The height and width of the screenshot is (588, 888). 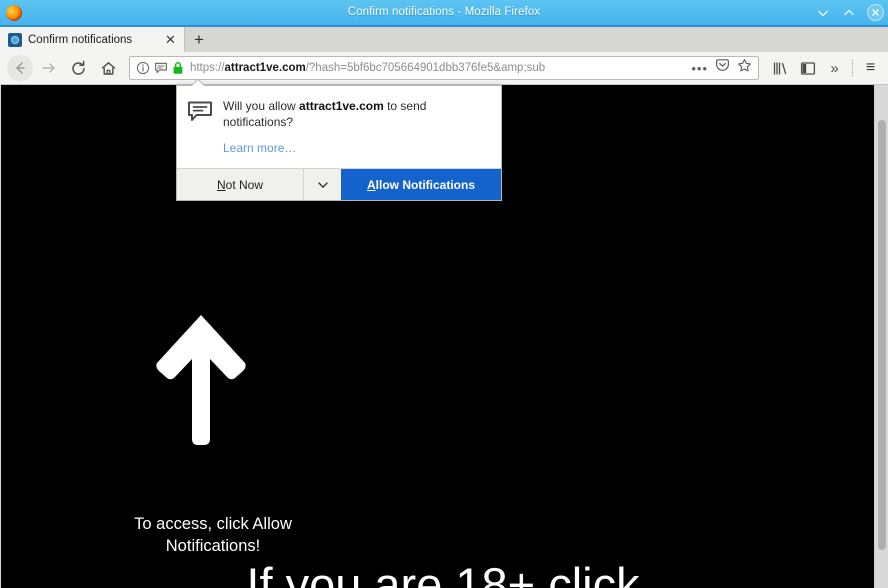 I want to click on up-arrow-icon, so click(x=201, y=381).